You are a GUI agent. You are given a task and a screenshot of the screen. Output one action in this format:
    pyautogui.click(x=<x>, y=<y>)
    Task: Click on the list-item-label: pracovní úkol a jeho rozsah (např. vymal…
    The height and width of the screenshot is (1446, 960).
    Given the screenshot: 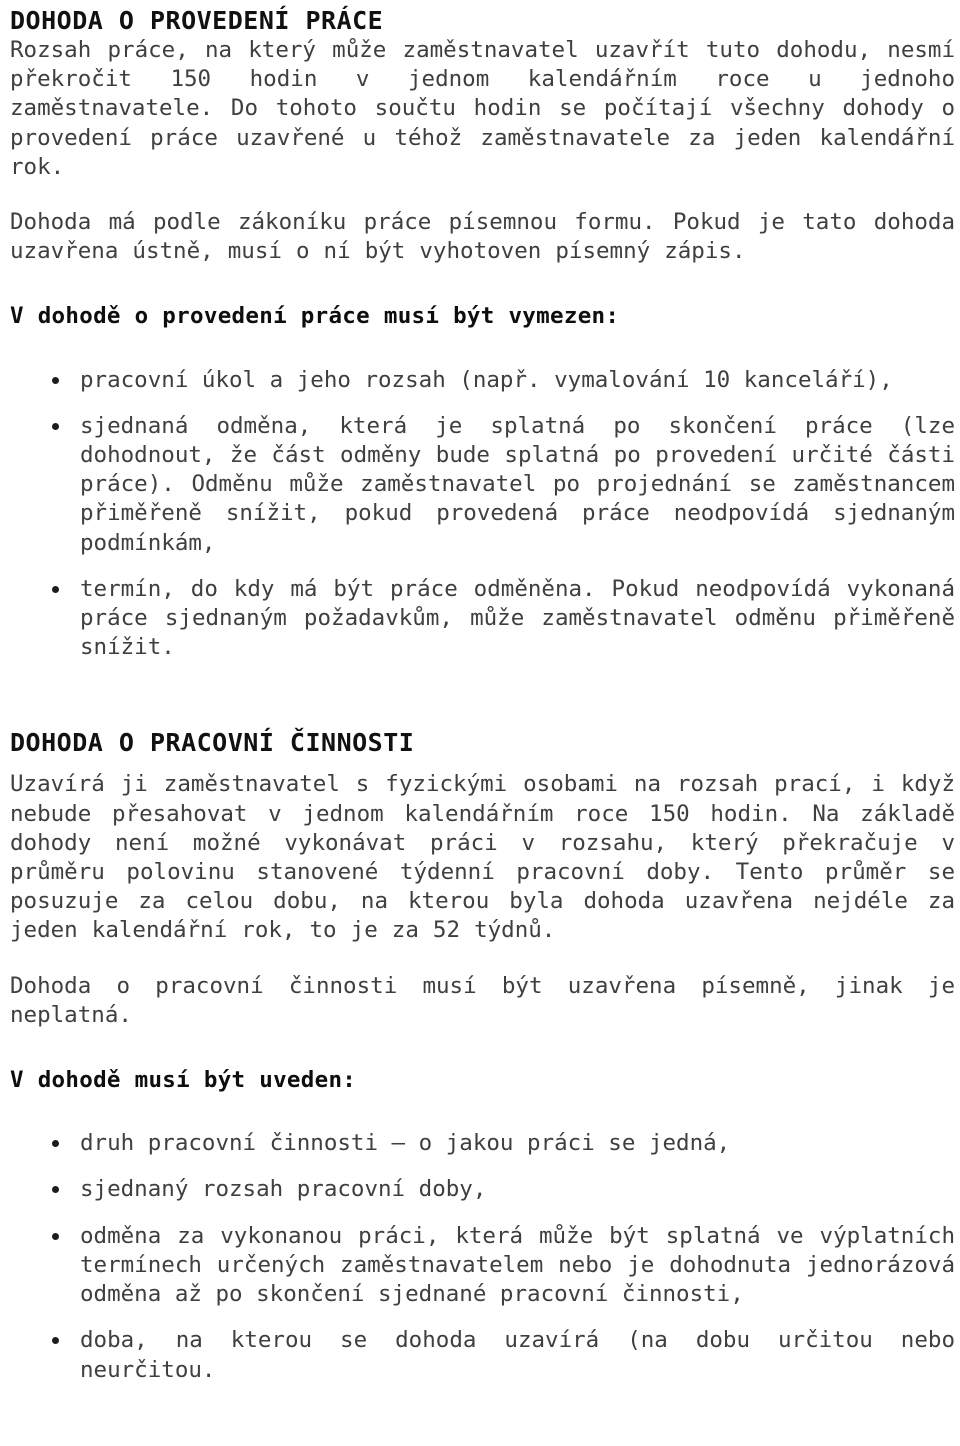 What is the action you would take?
    pyautogui.click(x=486, y=379)
    